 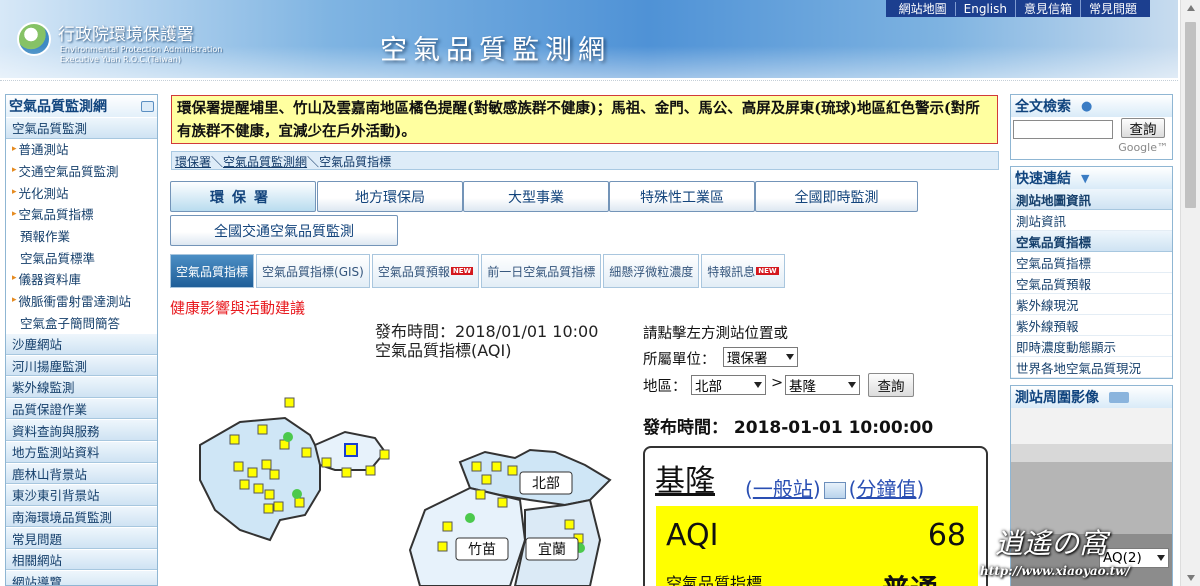 I want to click on left-menu-item: ▸ 光化測站, so click(x=81, y=193).